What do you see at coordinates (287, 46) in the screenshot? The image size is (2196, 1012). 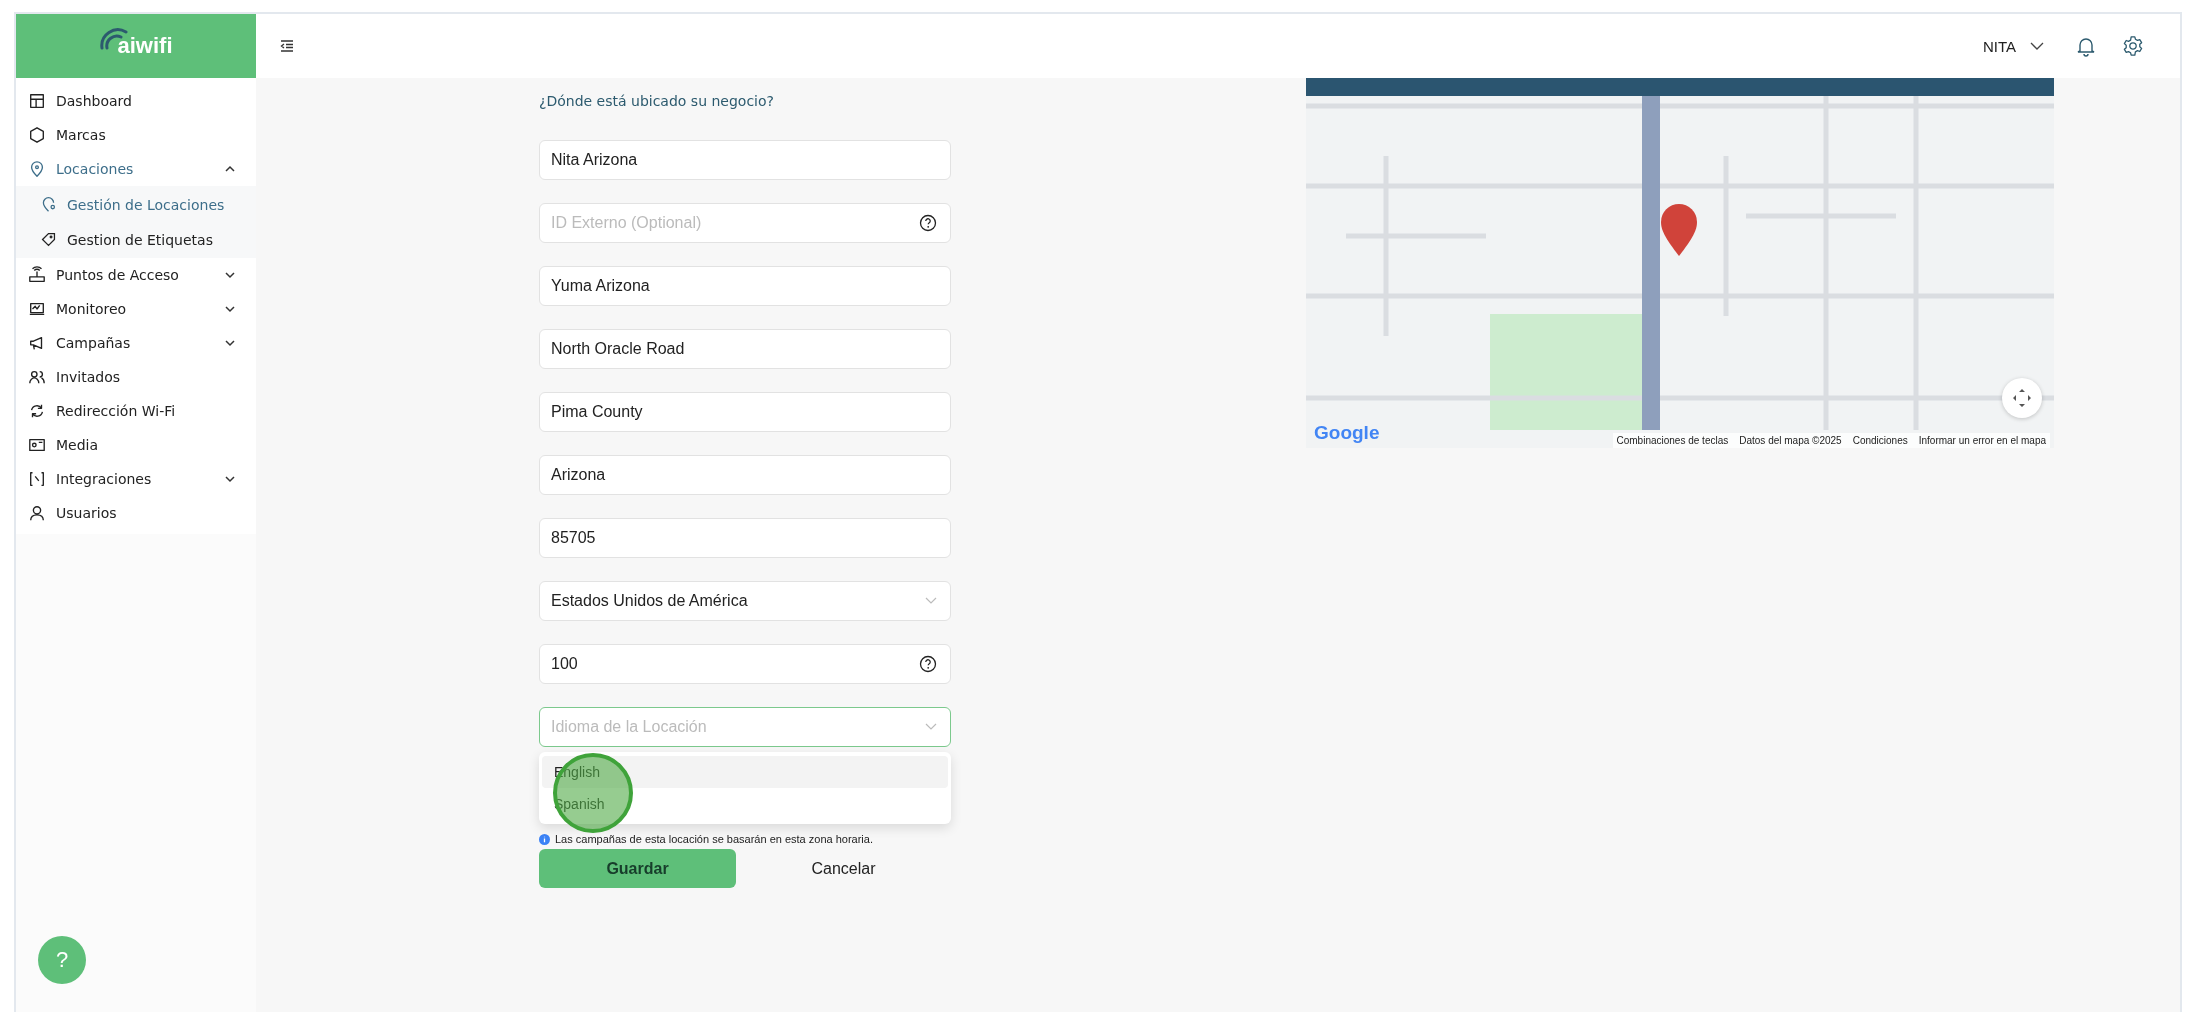 I see `collapse-menu-icon` at bounding box center [287, 46].